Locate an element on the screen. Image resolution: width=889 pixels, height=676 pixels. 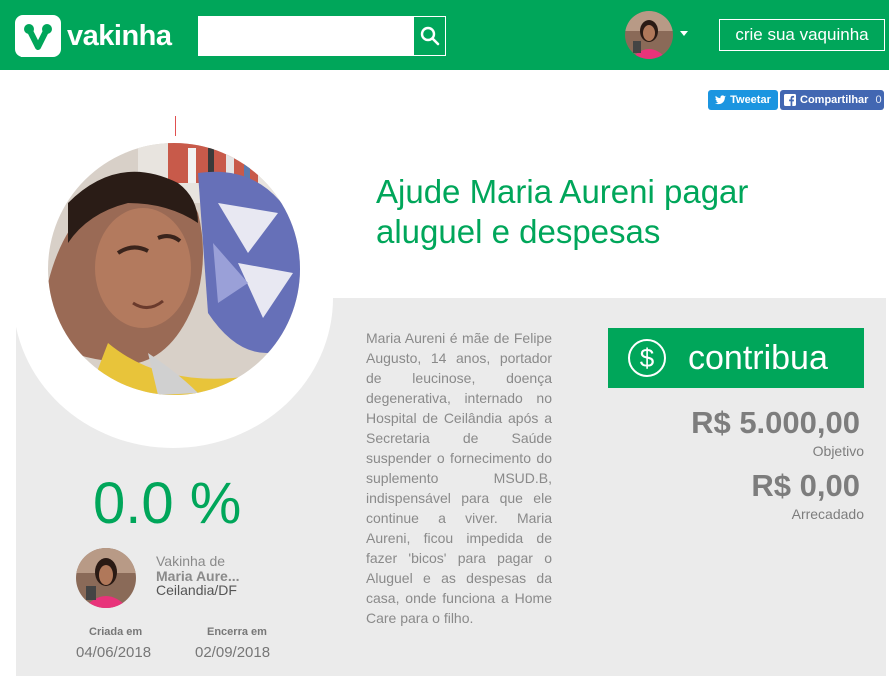
ends-date: 02/09/2018 is located at coordinates (233, 652).